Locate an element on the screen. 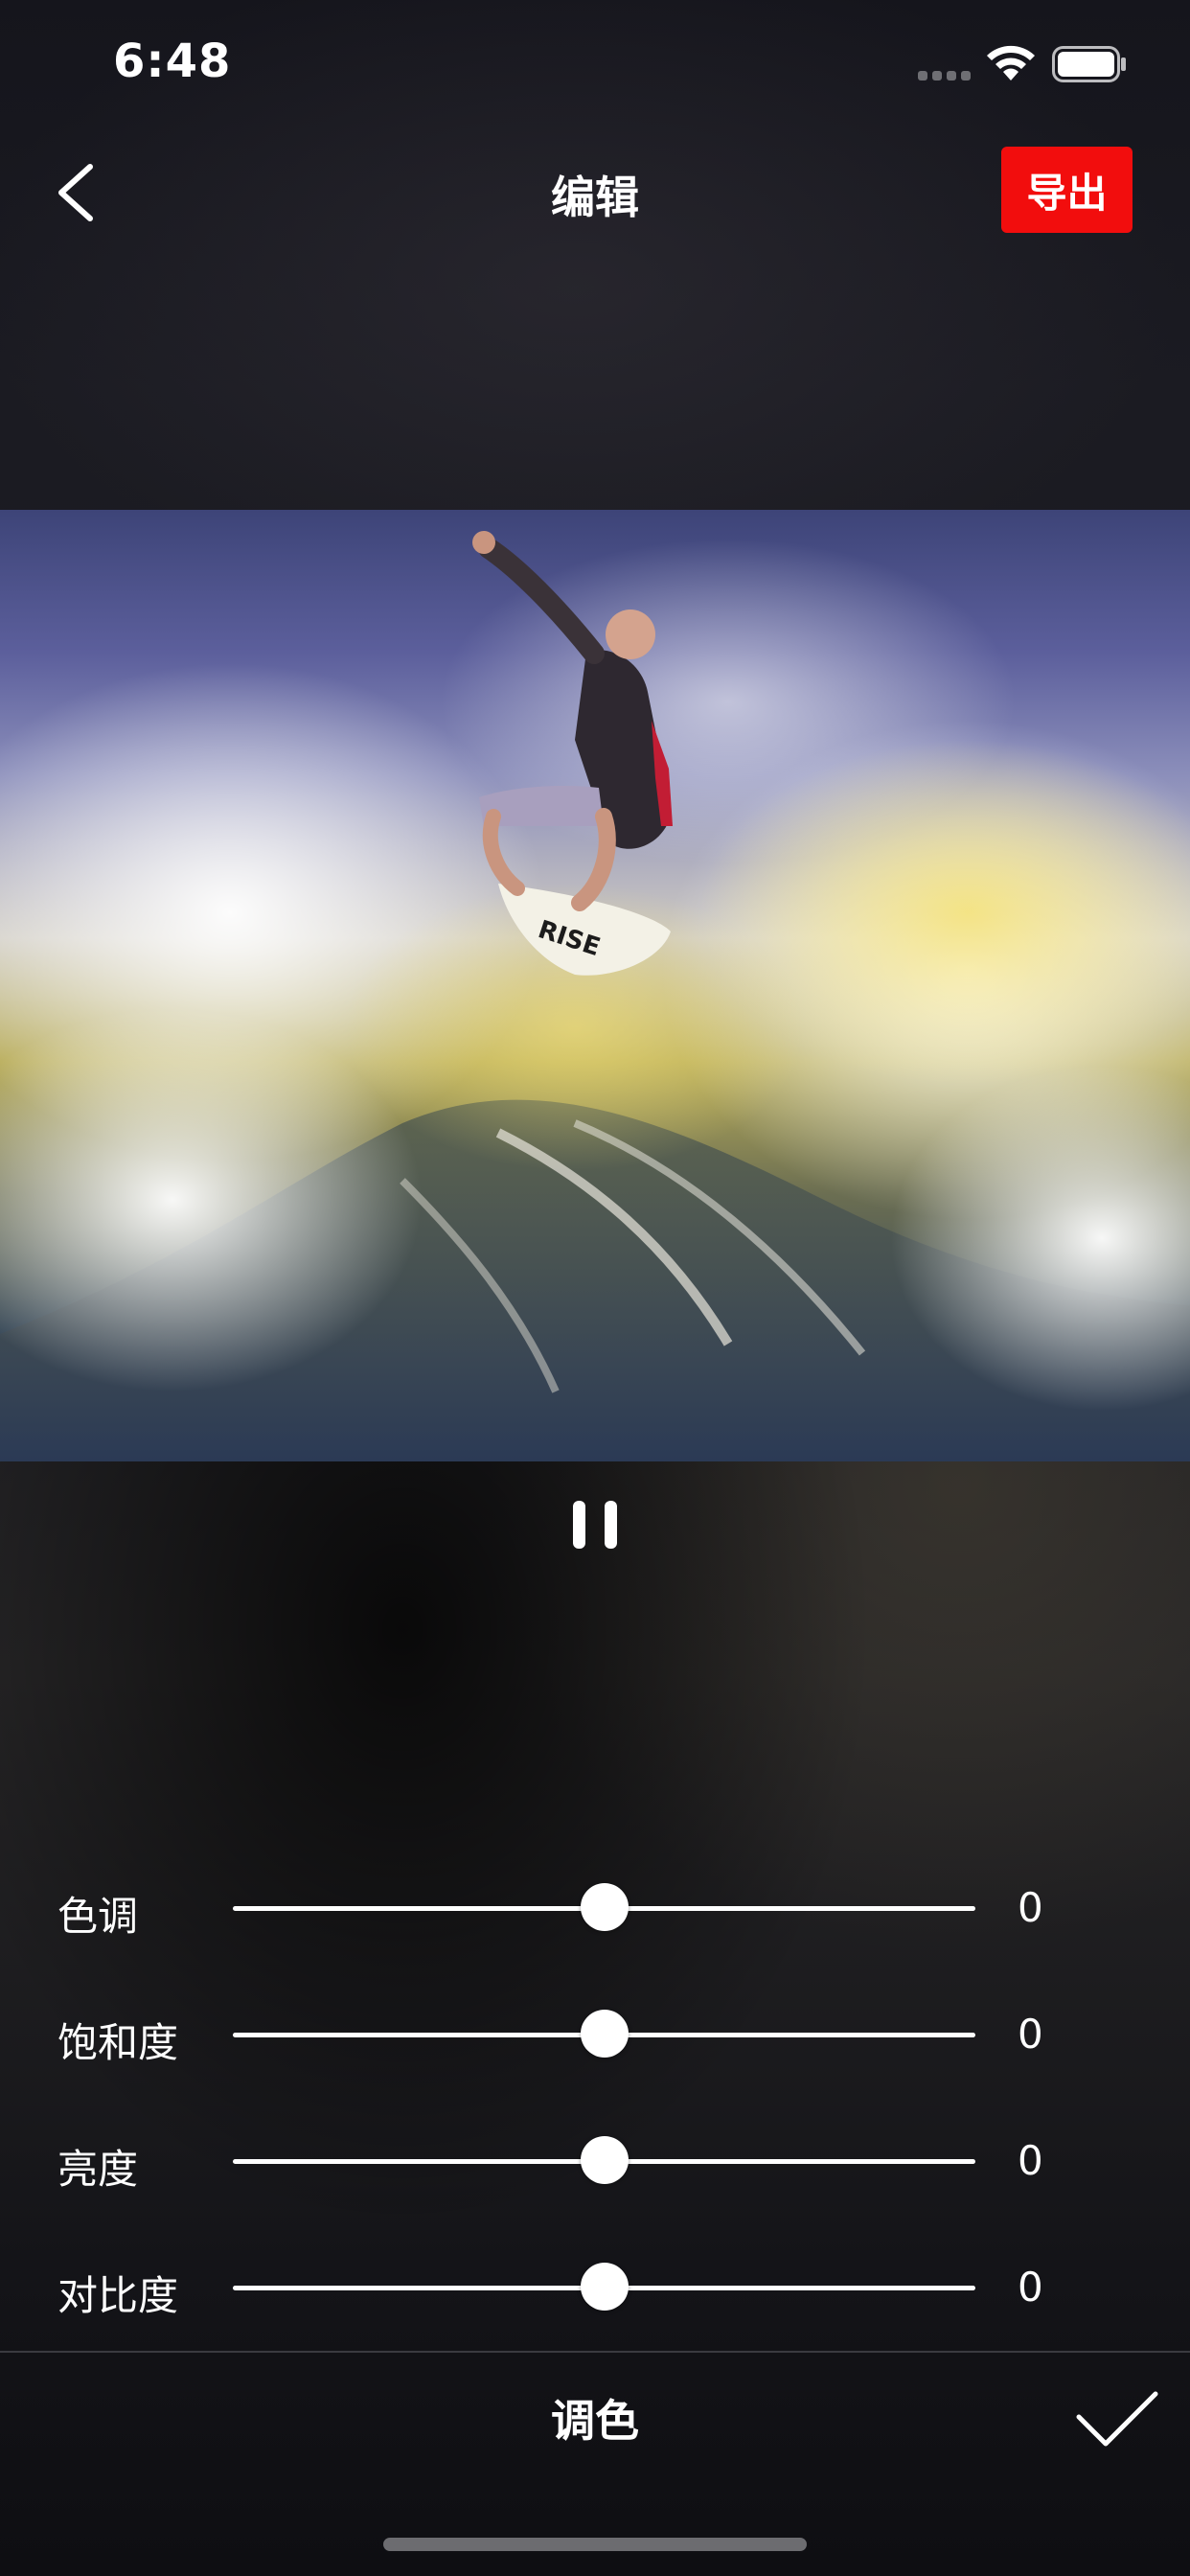 The image size is (1190, 2576). saturation-slider-track is located at coordinates (604, 2034).